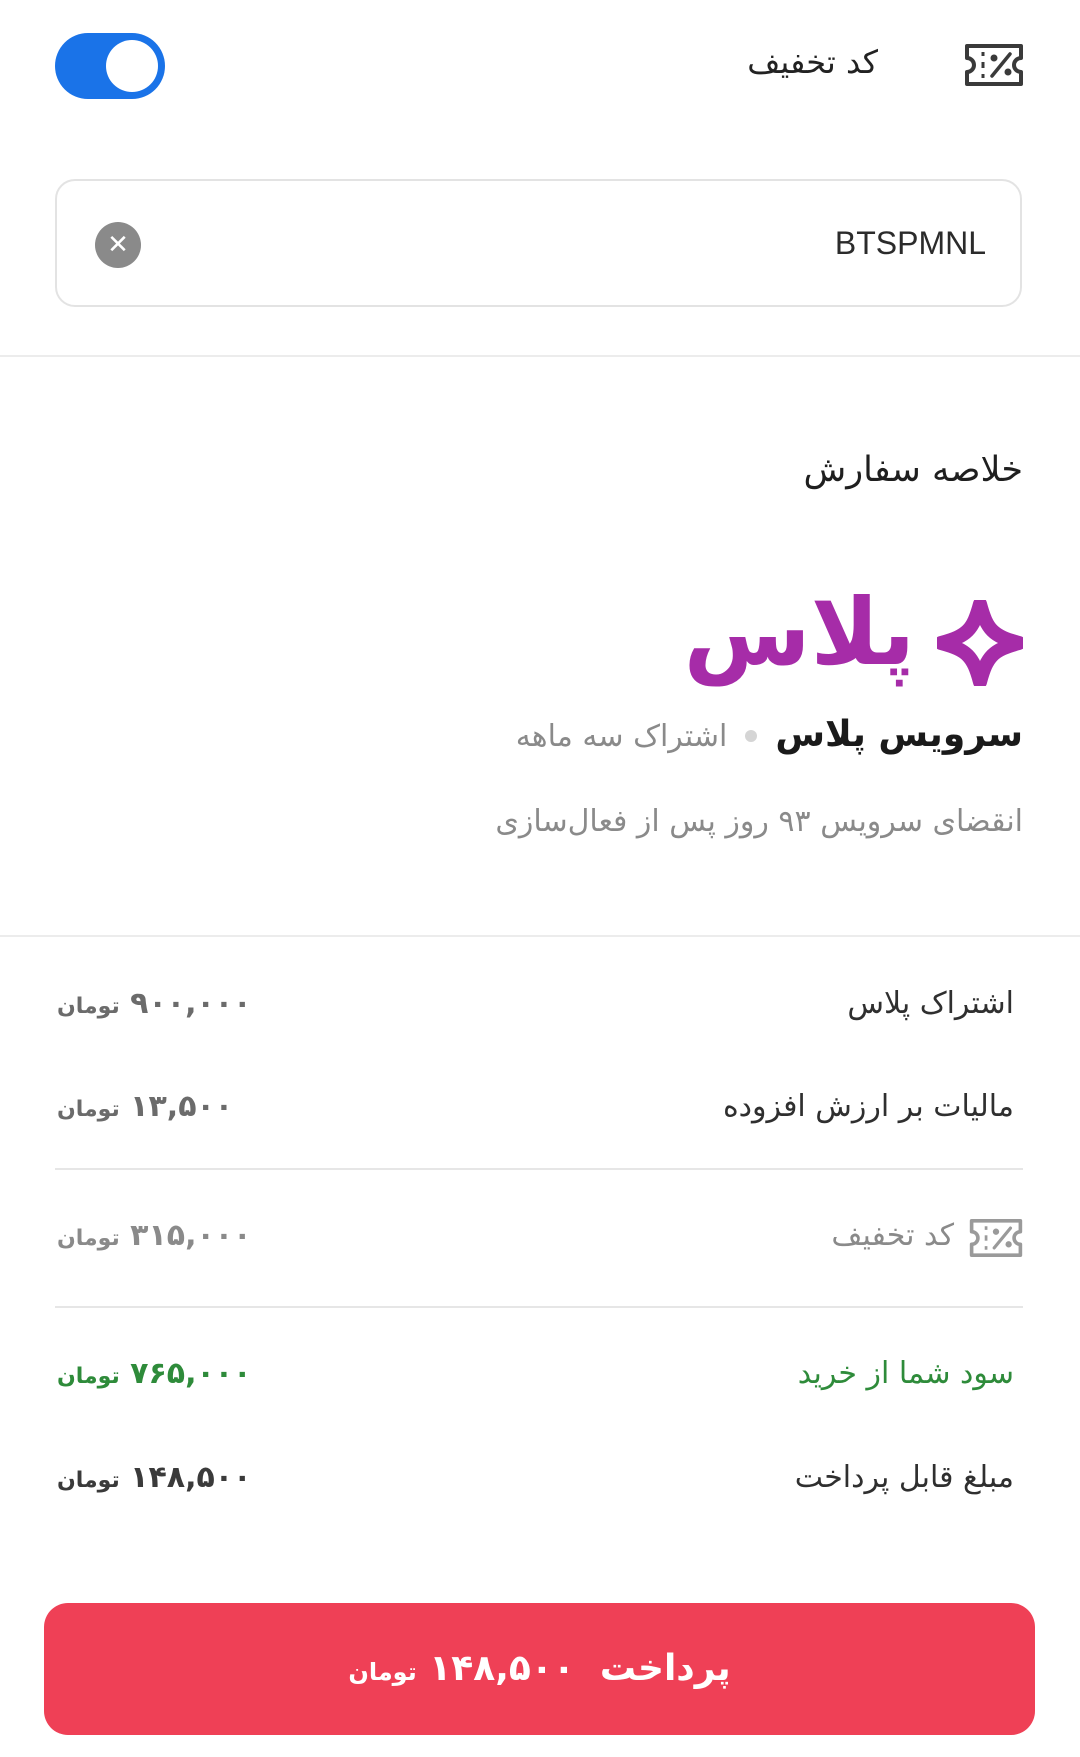  Describe the element at coordinates (799, 632) in the screenshot. I see `plus-brand-logo: پلاس` at that location.